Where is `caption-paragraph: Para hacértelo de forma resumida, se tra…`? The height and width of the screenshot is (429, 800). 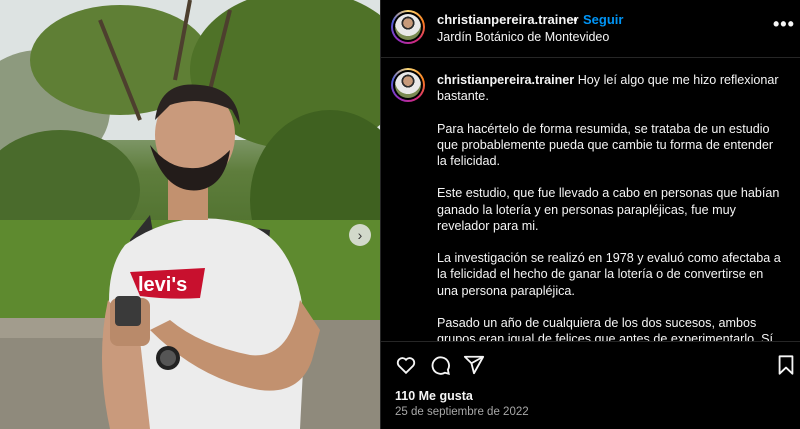 caption-paragraph: Para hacértelo de forma resumida, se tra… is located at coordinates (605, 144).